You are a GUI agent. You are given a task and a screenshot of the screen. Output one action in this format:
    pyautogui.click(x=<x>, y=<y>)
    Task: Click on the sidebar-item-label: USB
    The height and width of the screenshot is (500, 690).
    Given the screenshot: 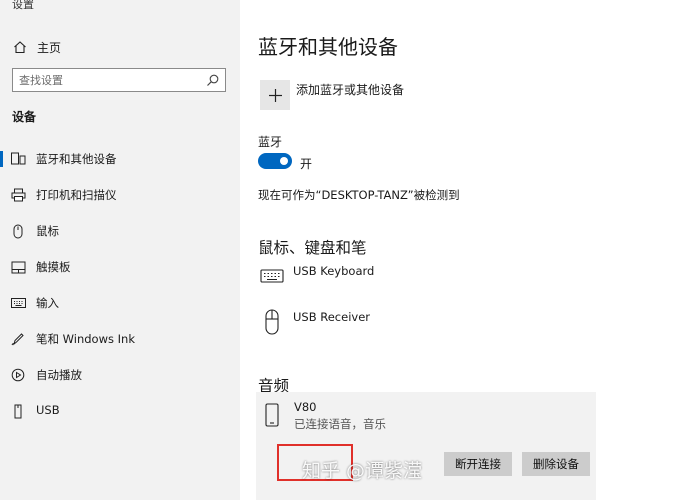 What is the action you would take?
    pyautogui.click(x=48, y=410)
    